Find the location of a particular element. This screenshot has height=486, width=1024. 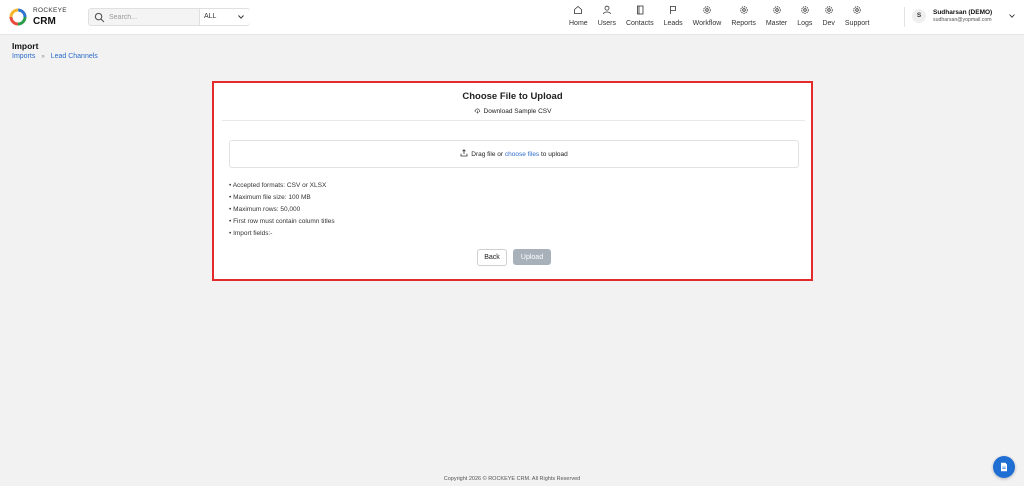

brand-line-1: ROCKEYE is located at coordinates (50, 10).